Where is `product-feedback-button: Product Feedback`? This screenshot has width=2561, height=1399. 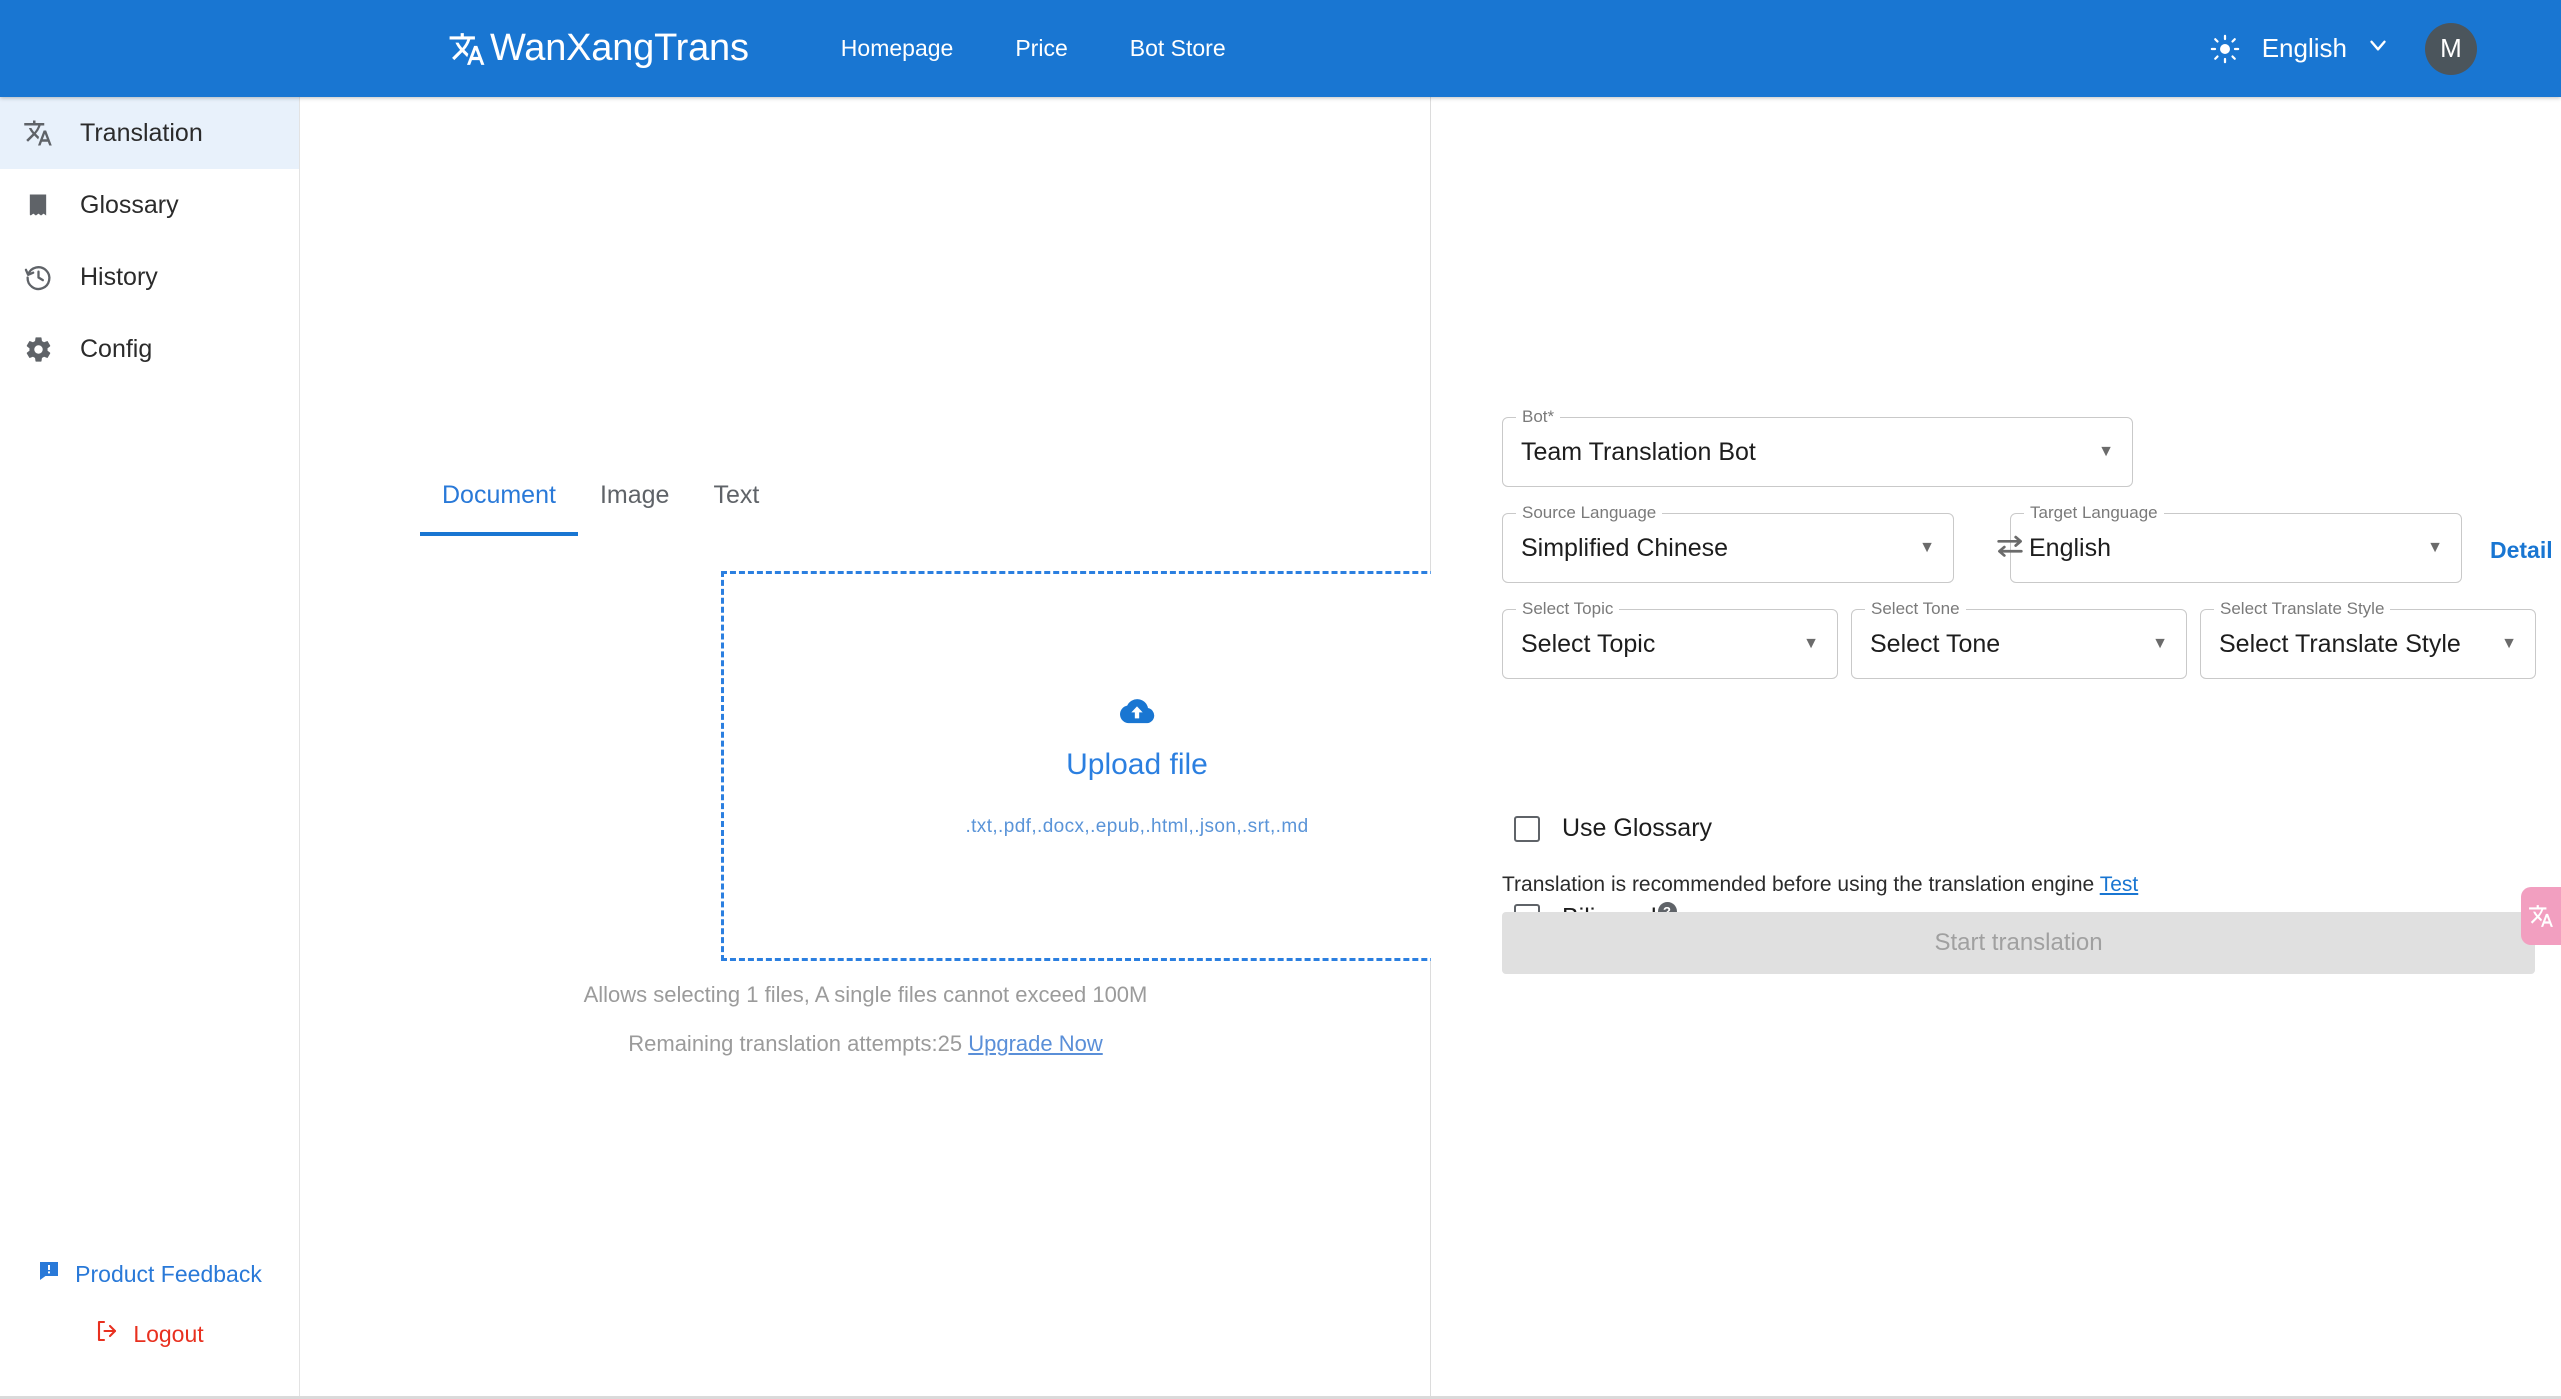 product-feedback-button: Product Feedback is located at coordinates (149, 1274).